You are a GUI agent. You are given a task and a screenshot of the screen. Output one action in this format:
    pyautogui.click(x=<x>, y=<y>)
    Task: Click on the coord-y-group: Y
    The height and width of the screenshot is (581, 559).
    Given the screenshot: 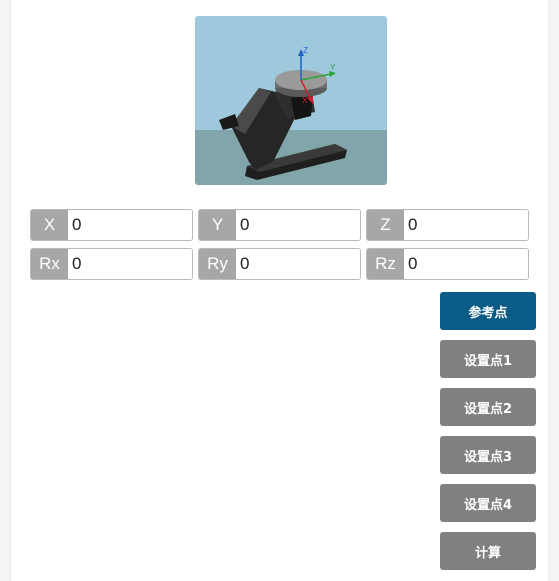 What is the action you would take?
    pyautogui.click(x=279, y=225)
    